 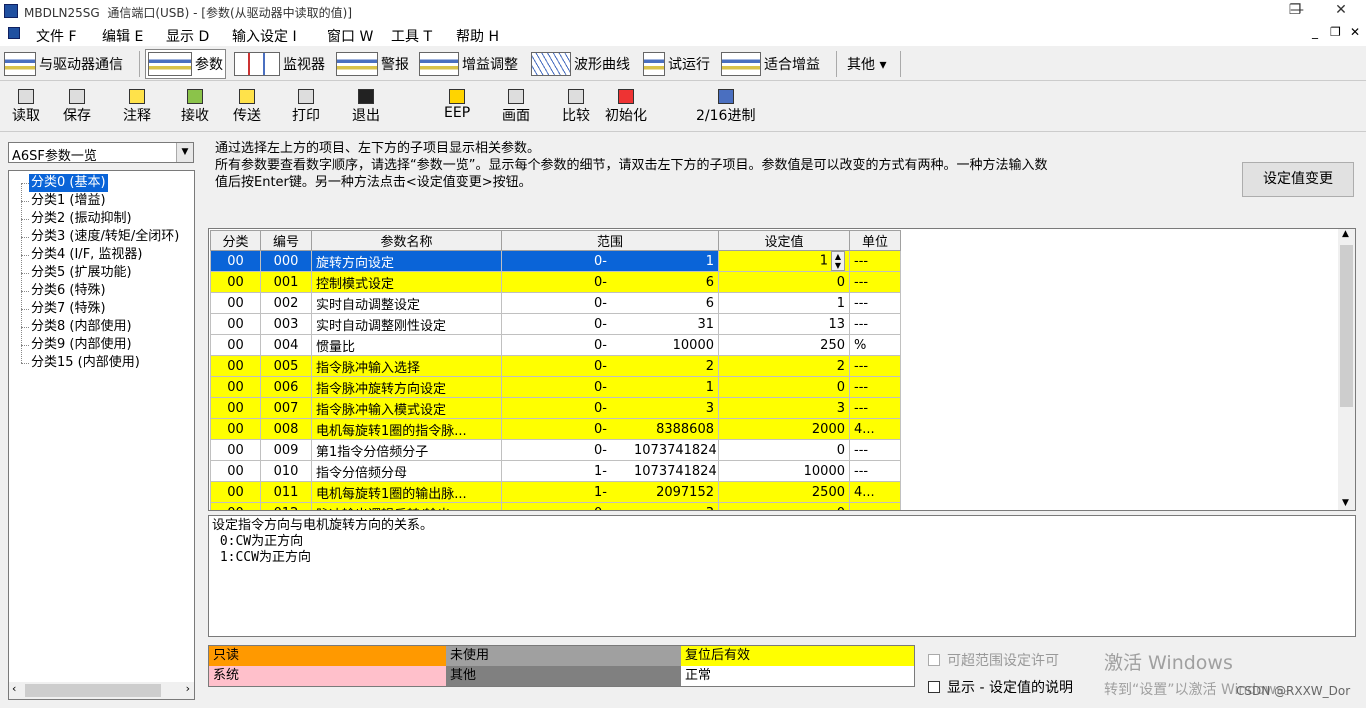 I want to click on alarm-label: 警报, so click(x=395, y=65).